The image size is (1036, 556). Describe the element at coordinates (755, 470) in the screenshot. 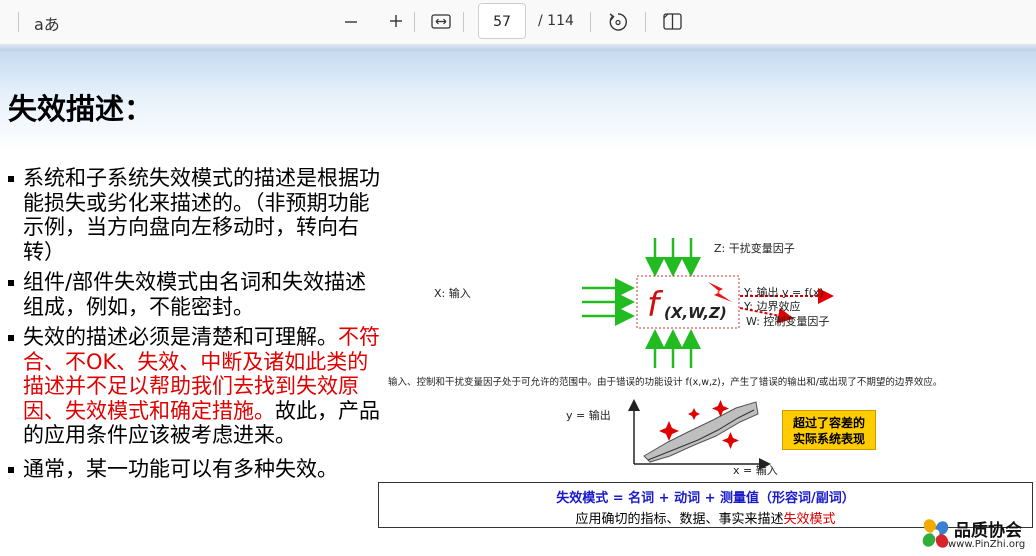

I see `graph-x-label: x = 输入` at that location.